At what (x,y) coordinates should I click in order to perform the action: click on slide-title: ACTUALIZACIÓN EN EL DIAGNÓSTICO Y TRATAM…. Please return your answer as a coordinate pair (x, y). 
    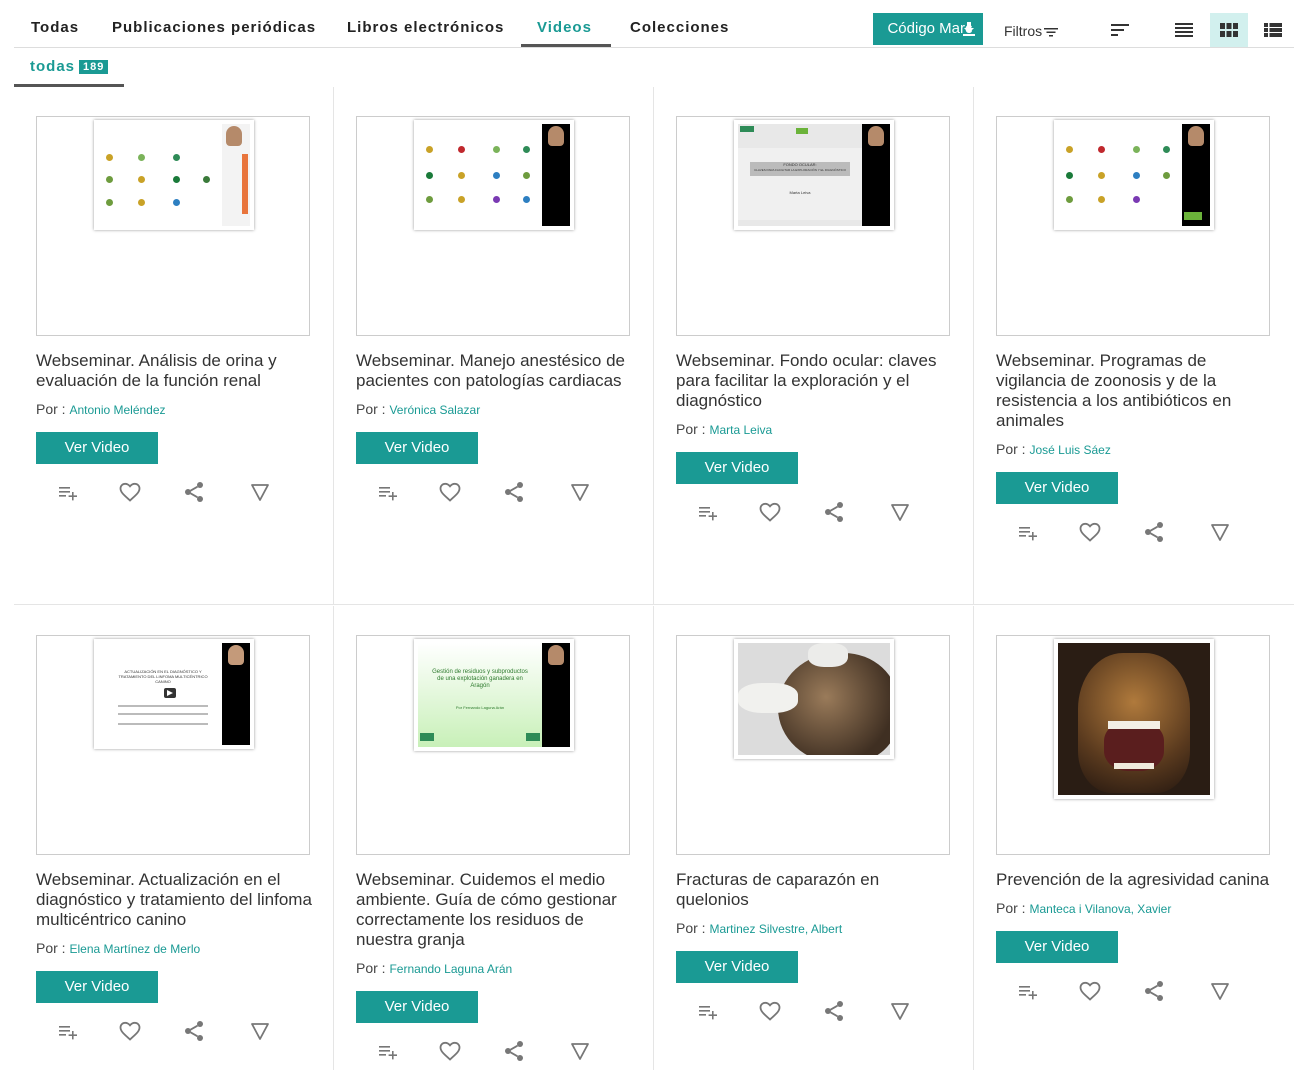
    Looking at the image, I should click on (163, 676).